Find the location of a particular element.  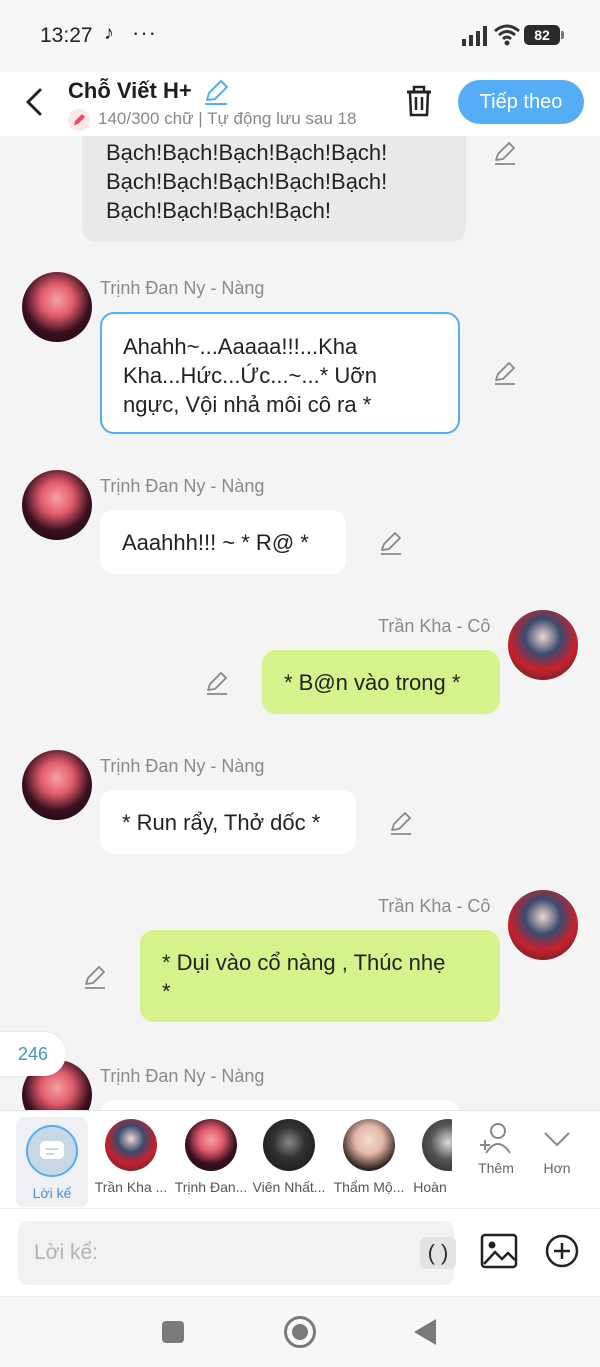

next-button: Tiếp theo is located at coordinates (521, 102).